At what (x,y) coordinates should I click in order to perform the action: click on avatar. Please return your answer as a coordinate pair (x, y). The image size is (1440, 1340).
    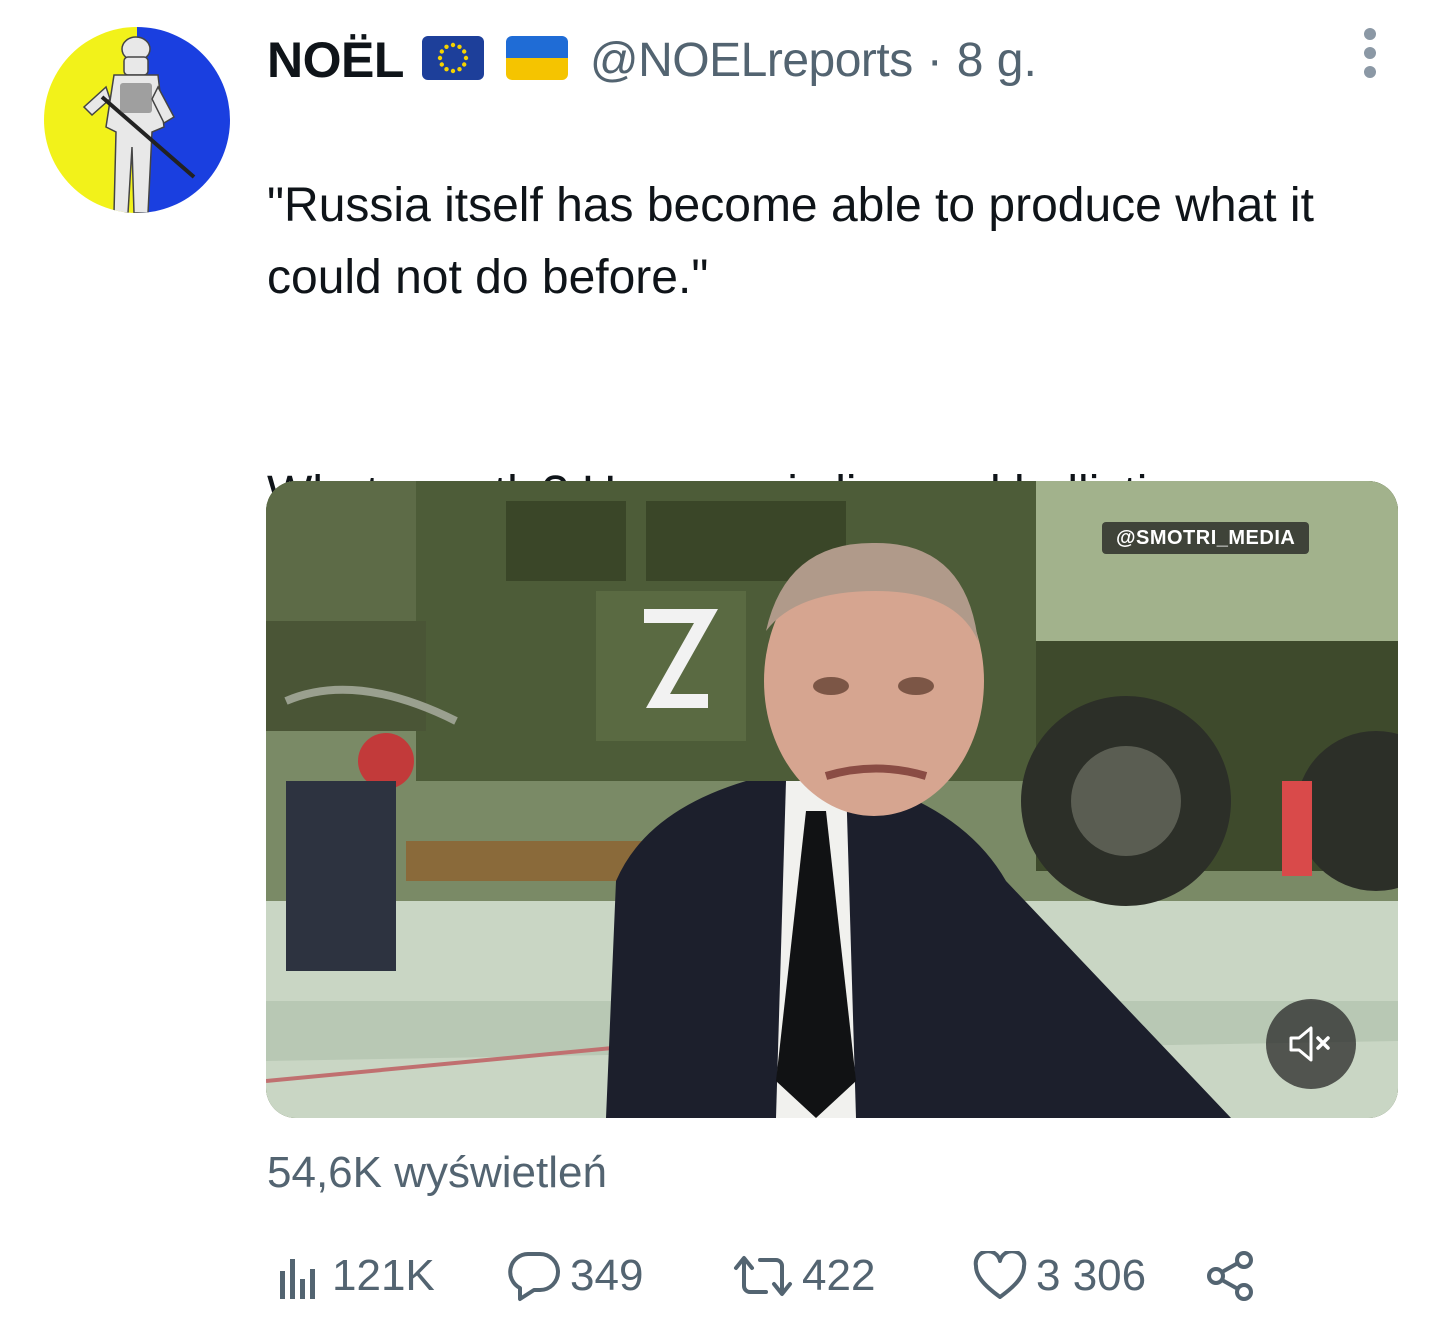
    Looking at the image, I should click on (137, 120).